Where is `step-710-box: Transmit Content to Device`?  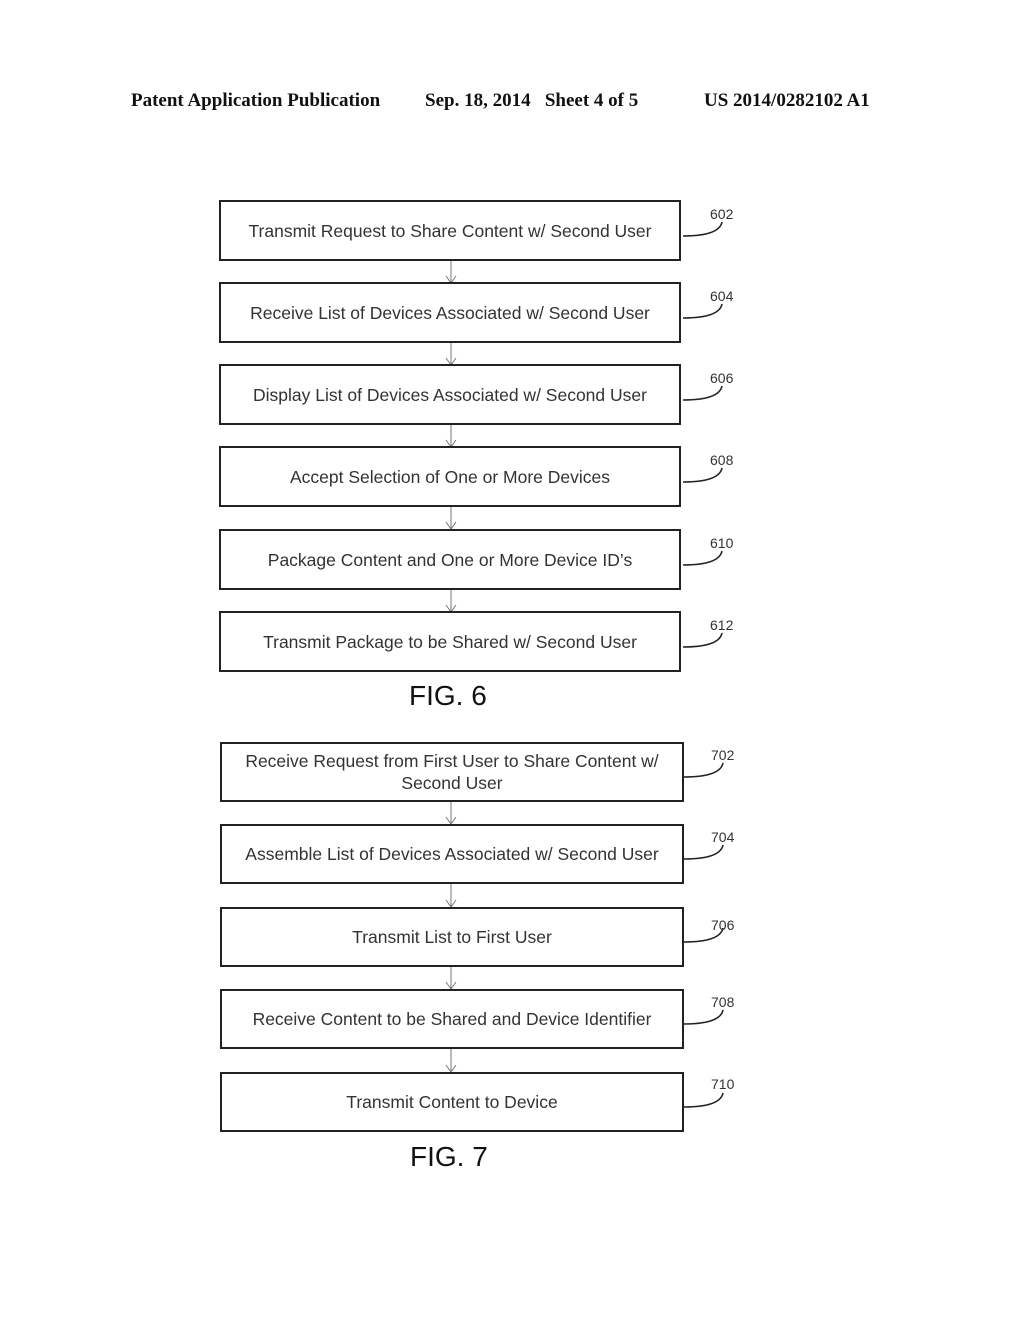
step-710-box: Transmit Content to Device is located at coordinates (452, 1102).